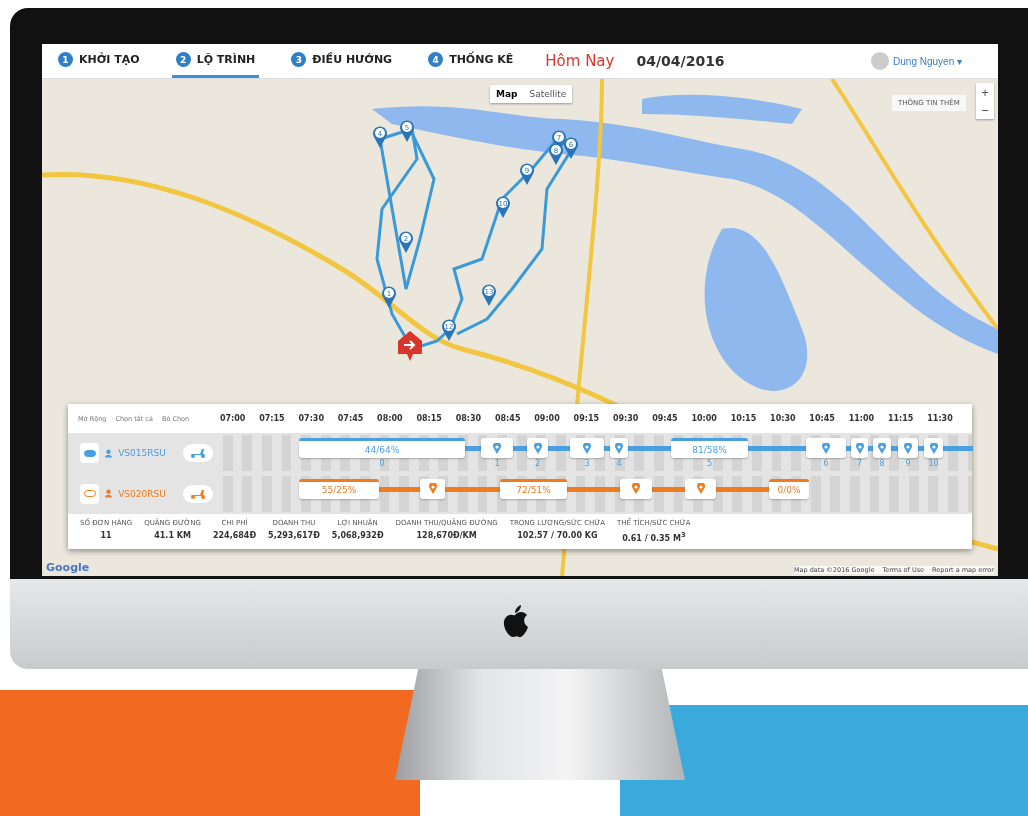 The image size is (1028, 816). What do you see at coordinates (232, 418) in the screenshot?
I see `time-label: 07:00` at bounding box center [232, 418].